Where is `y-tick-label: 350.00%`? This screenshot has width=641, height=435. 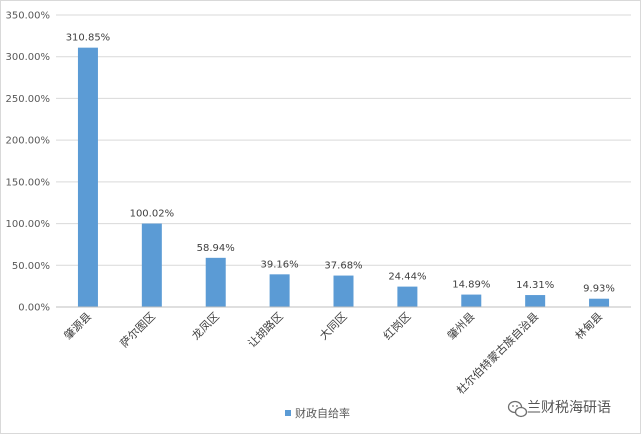 y-tick-label: 350.00% is located at coordinates (28, 16).